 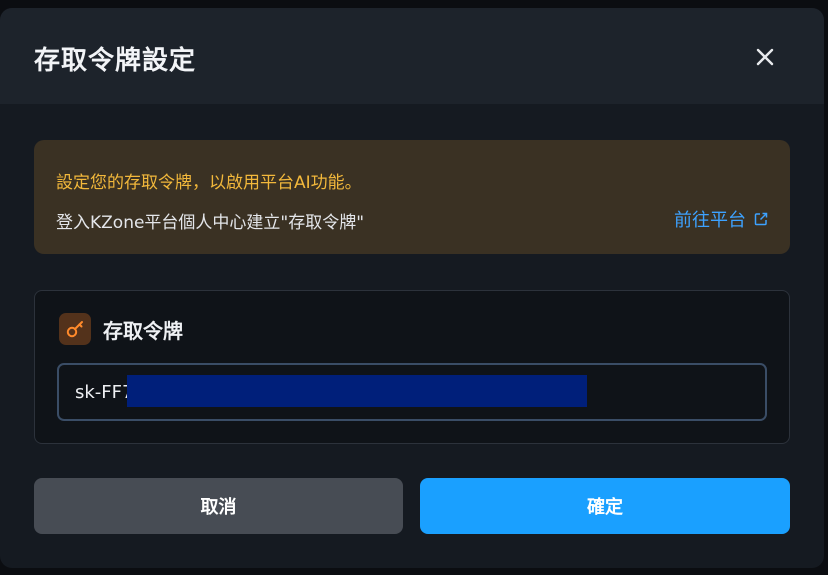 What do you see at coordinates (218, 506) in the screenshot?
I see `cancel-button: 取消` at bounding box center [218, 506].